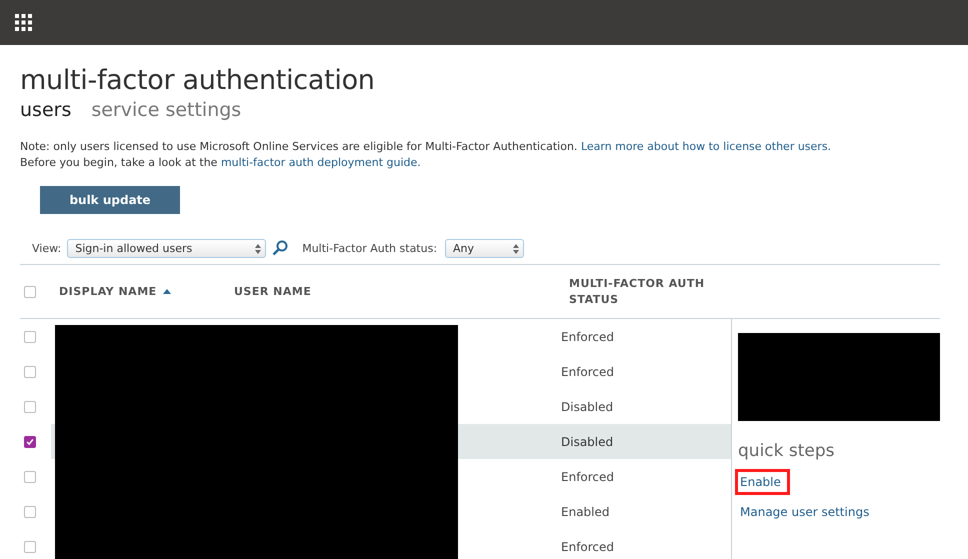 The image size is (968, 559). Describe the element at coordinates (280, 248) in the screenshot. I see `search-icon` at that location.